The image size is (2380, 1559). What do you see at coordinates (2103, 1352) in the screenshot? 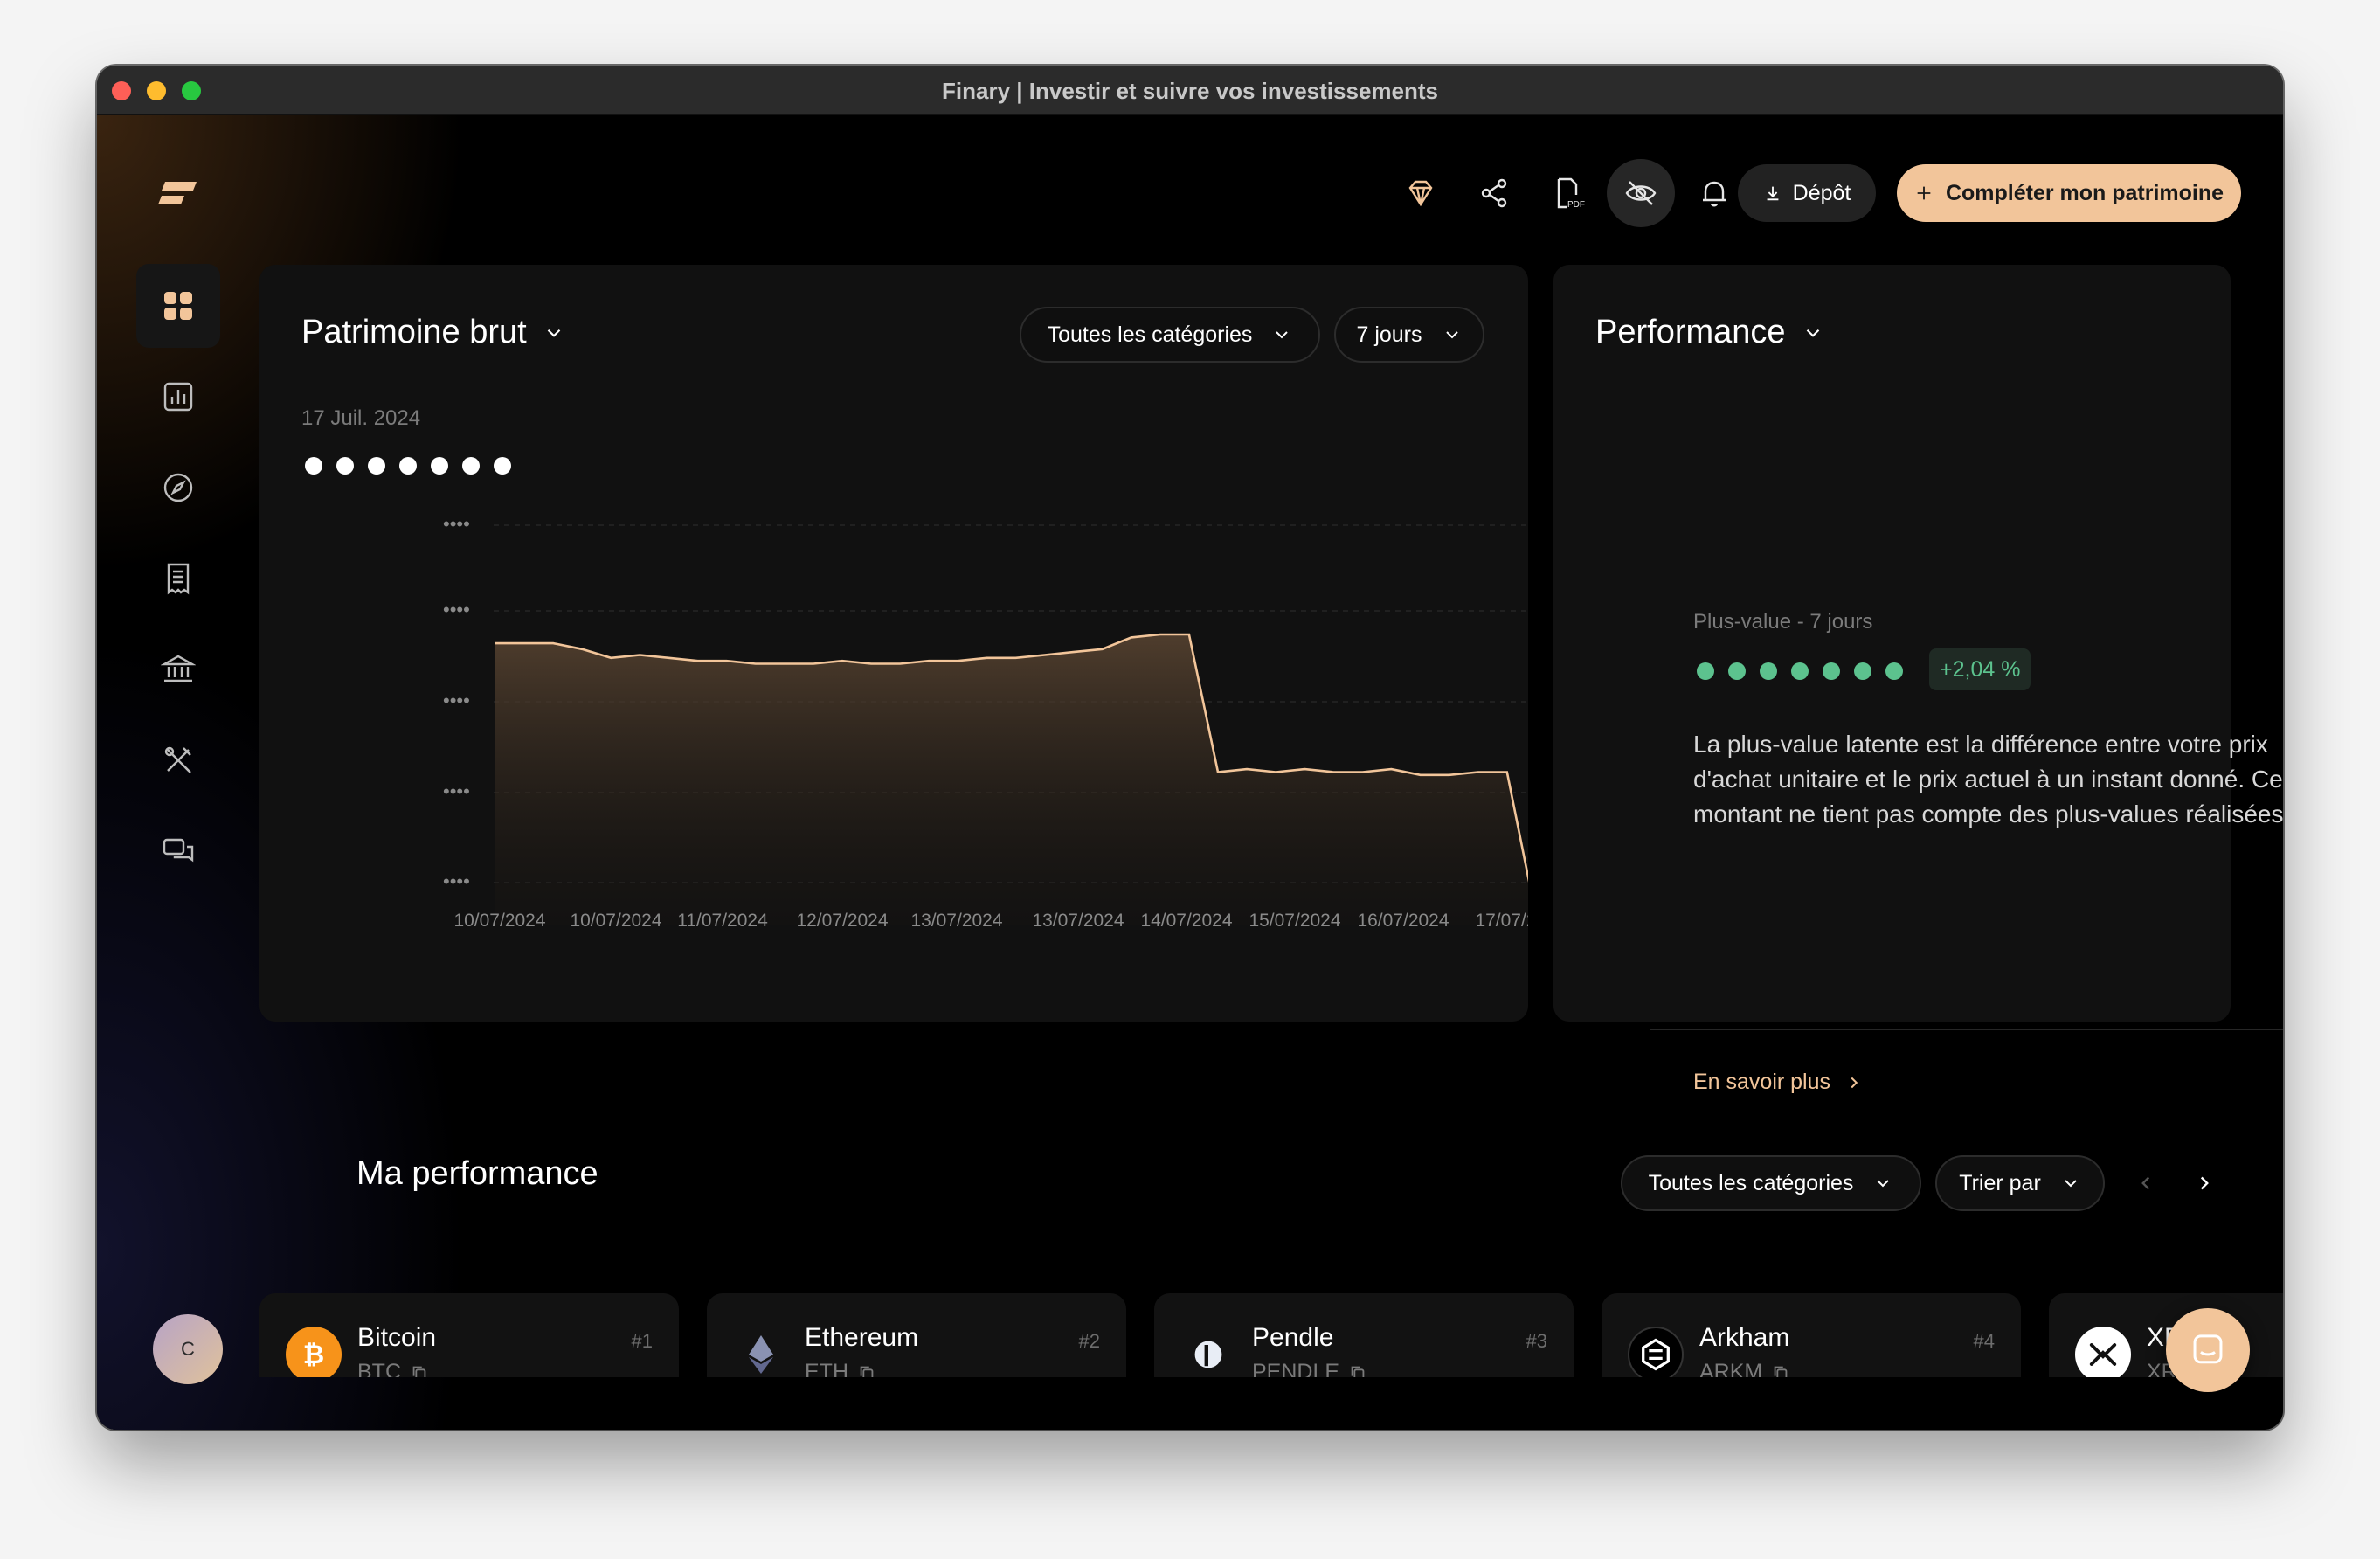
I see `xrp-logo-icon` at bounding box center [2103, 1352].